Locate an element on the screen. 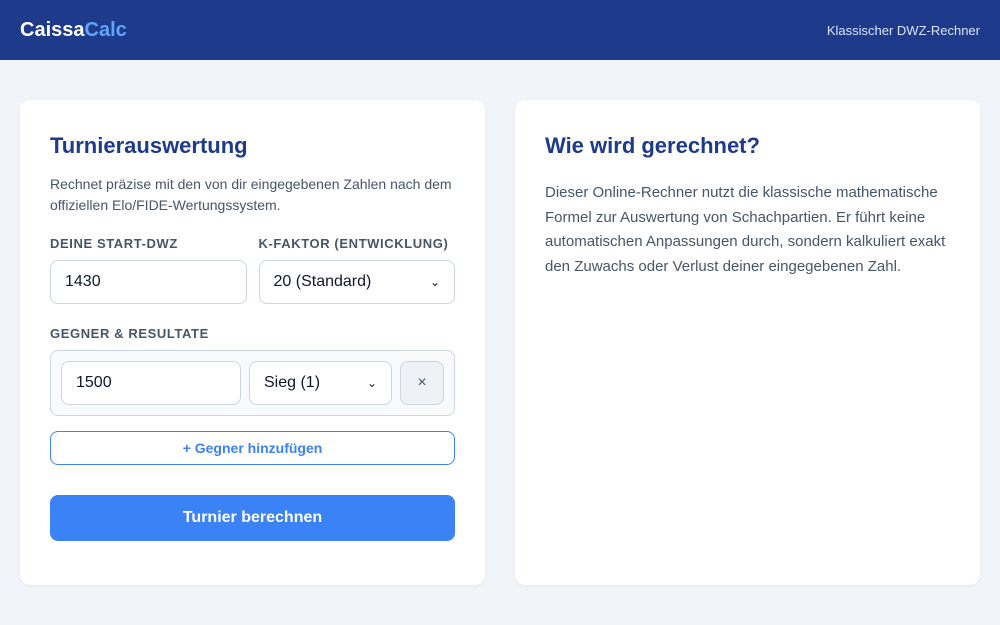 This screenshot has height=625, width=1000. opponent-row: 1500 Sieg (1) ⌄ × is located at coordinates (252, 383).